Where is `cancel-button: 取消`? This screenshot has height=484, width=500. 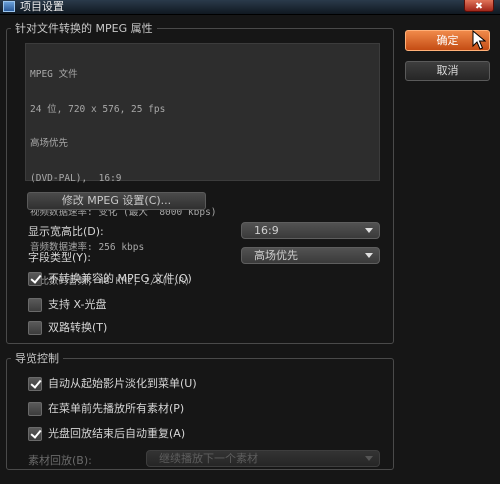 cancel-button: 取消 is located at coordinates (447, 71).